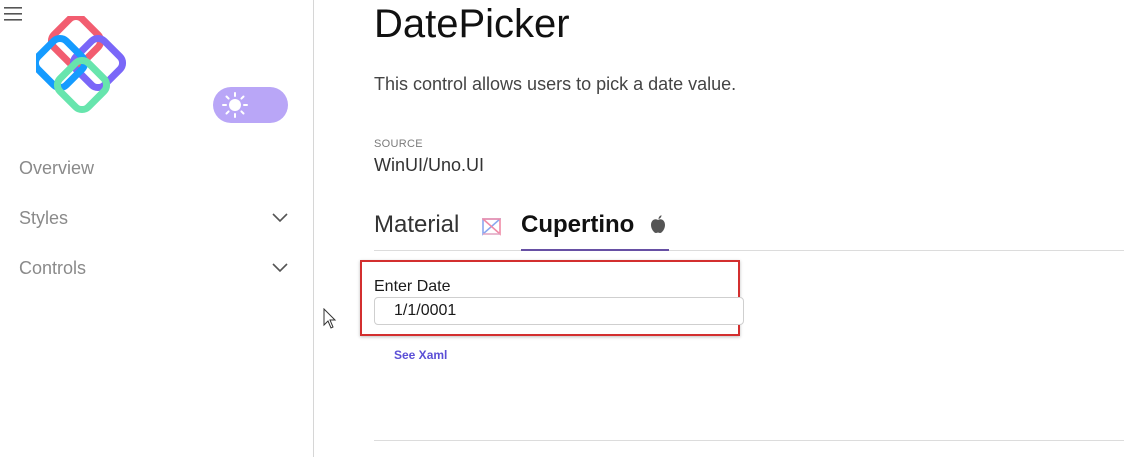 This screenshot has height=457, width=1124. I want to click on source-label: SOURCE, so click(398, 144).